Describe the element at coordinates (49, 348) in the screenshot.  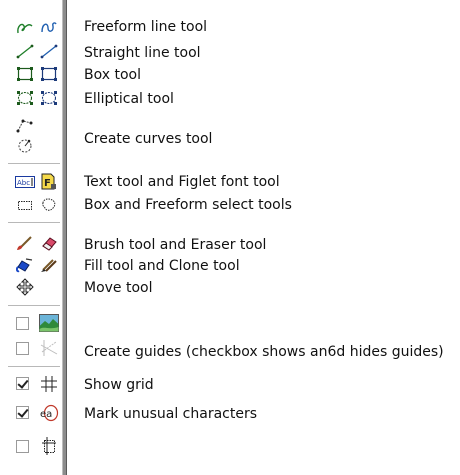
I see `guides-icon` at that location.